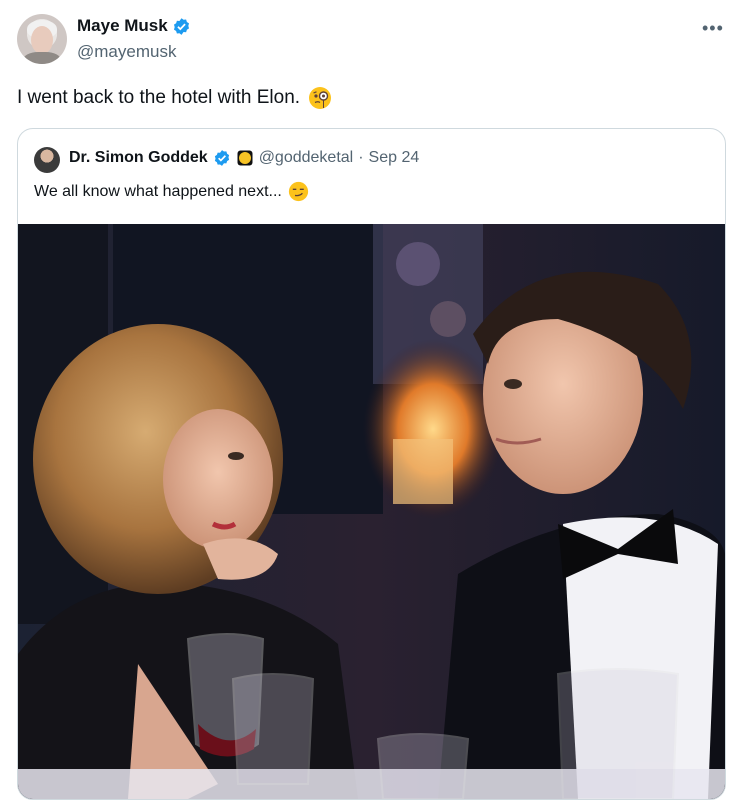 Image resolution: width=733 pixels, height=800 pixels. Describe the element at coordinates (306, 158) in the screenshot. I see `quoted-author-handle: @goddeketal` at that location.